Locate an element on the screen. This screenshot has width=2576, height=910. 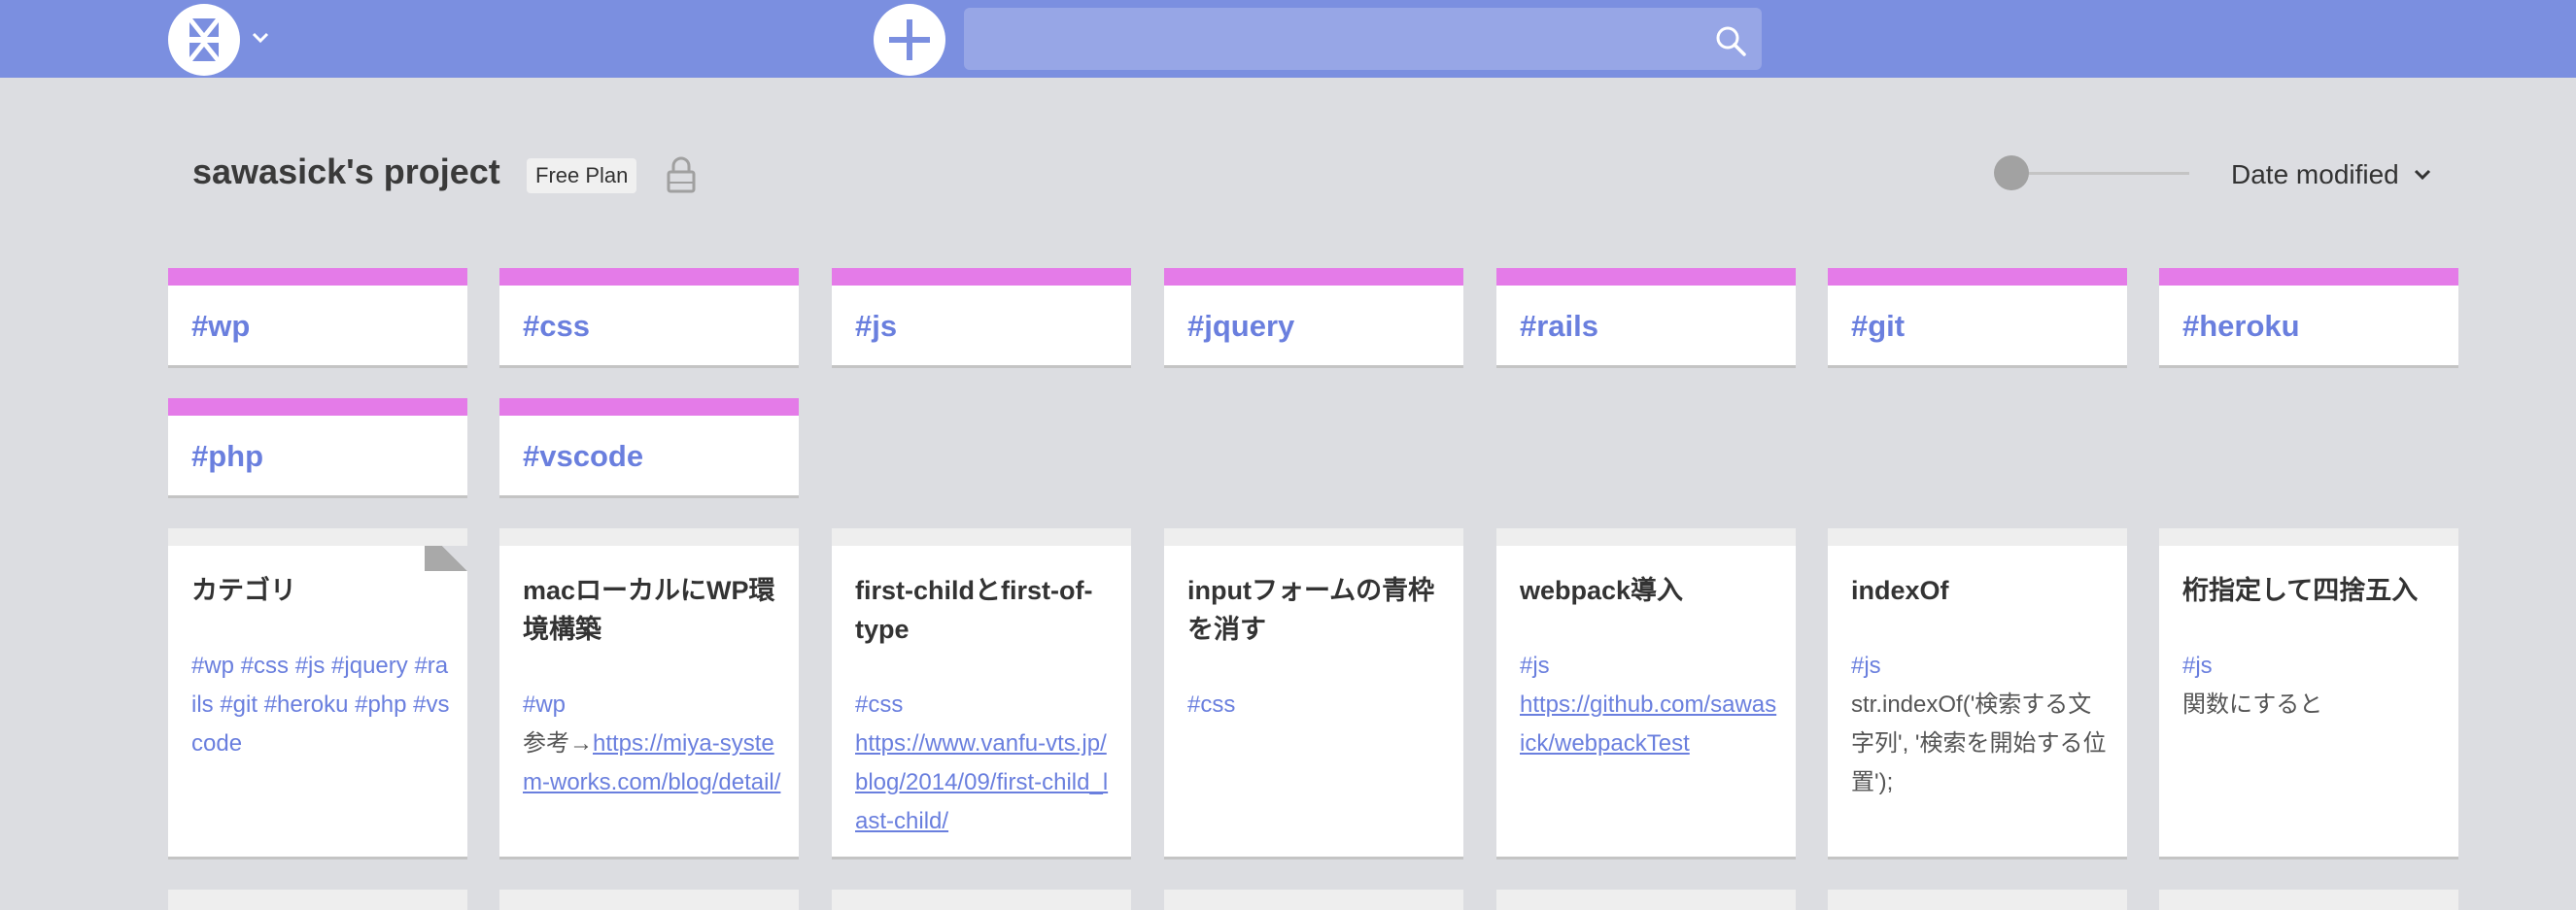
page-title: macローカルにWP環境構築 is located at coordinates (649, 610).